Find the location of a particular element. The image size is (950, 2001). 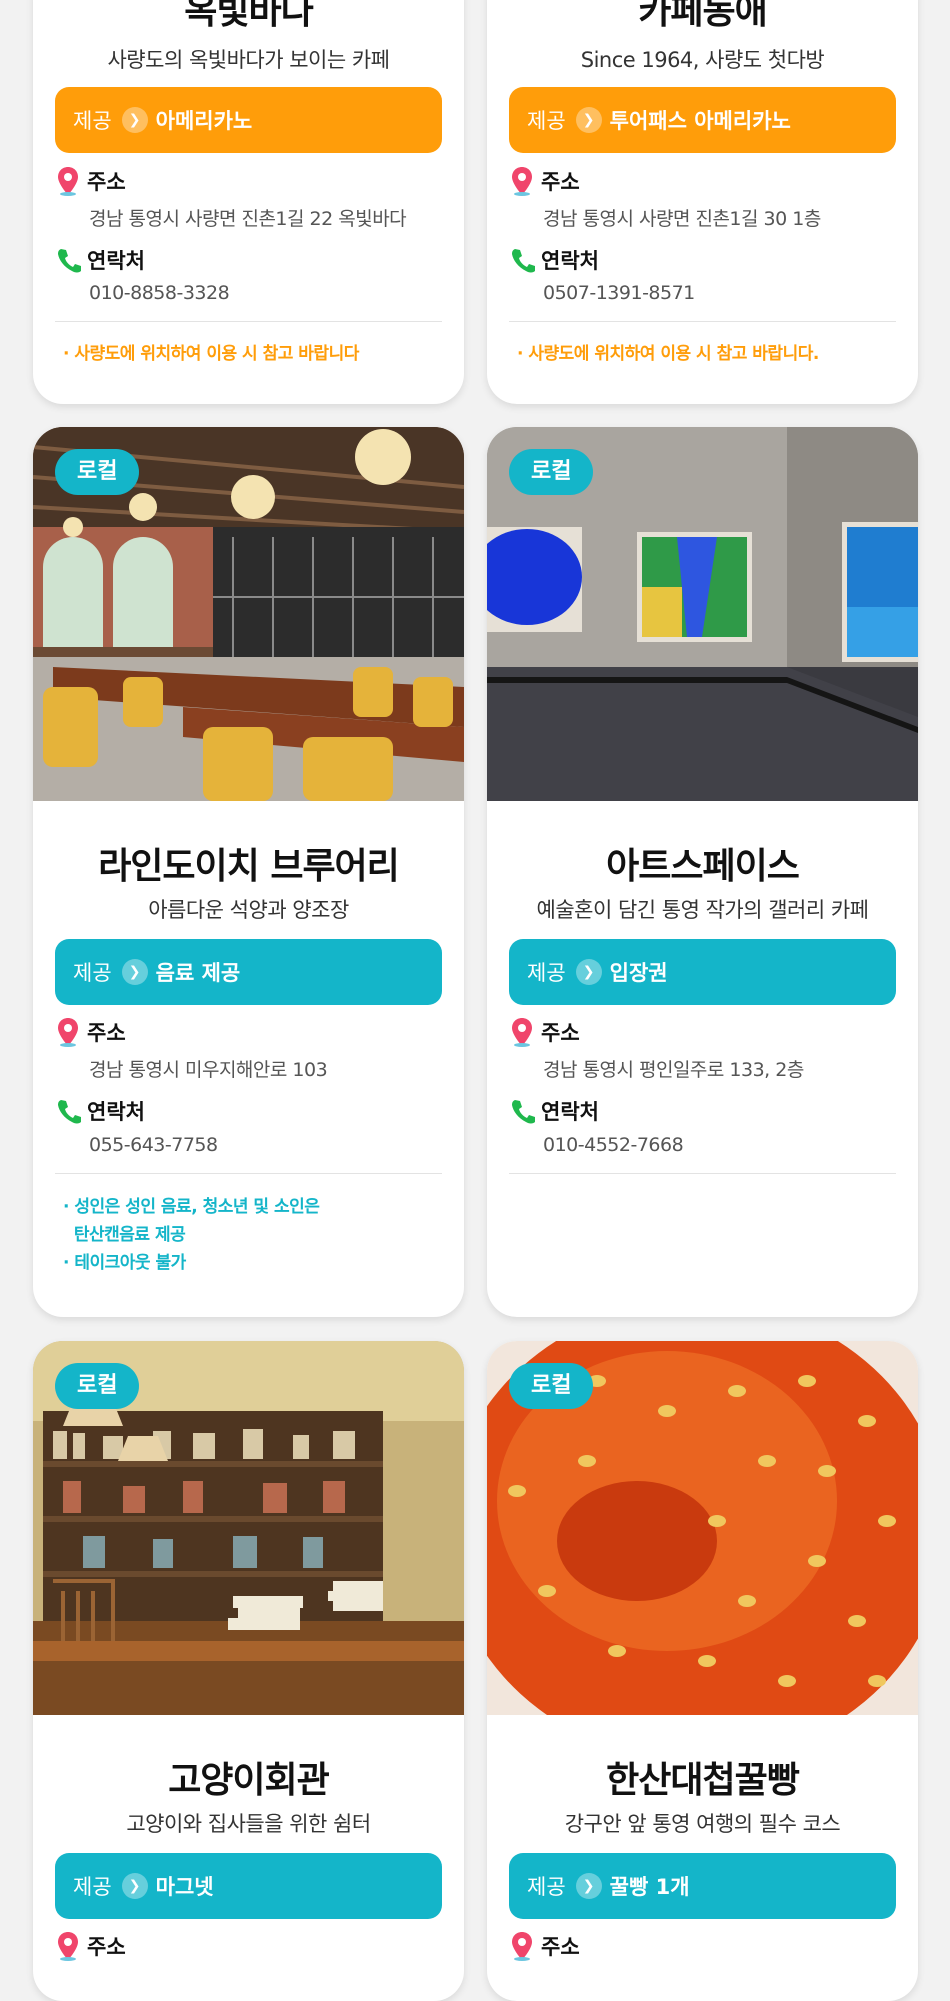

place-subtitle: Since 1964, 사량도 첫다방 is located at coordinates (702, 60).